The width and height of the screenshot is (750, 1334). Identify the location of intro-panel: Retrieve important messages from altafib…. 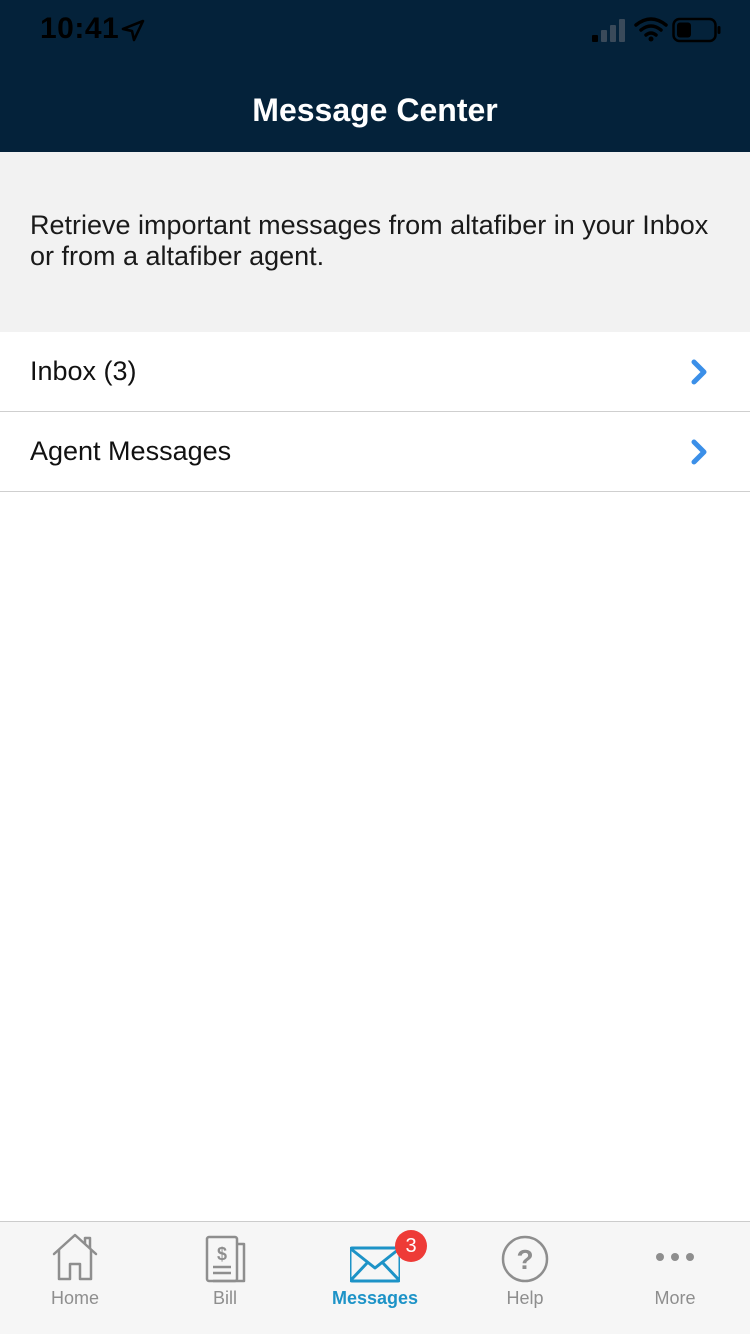
(375, 242).